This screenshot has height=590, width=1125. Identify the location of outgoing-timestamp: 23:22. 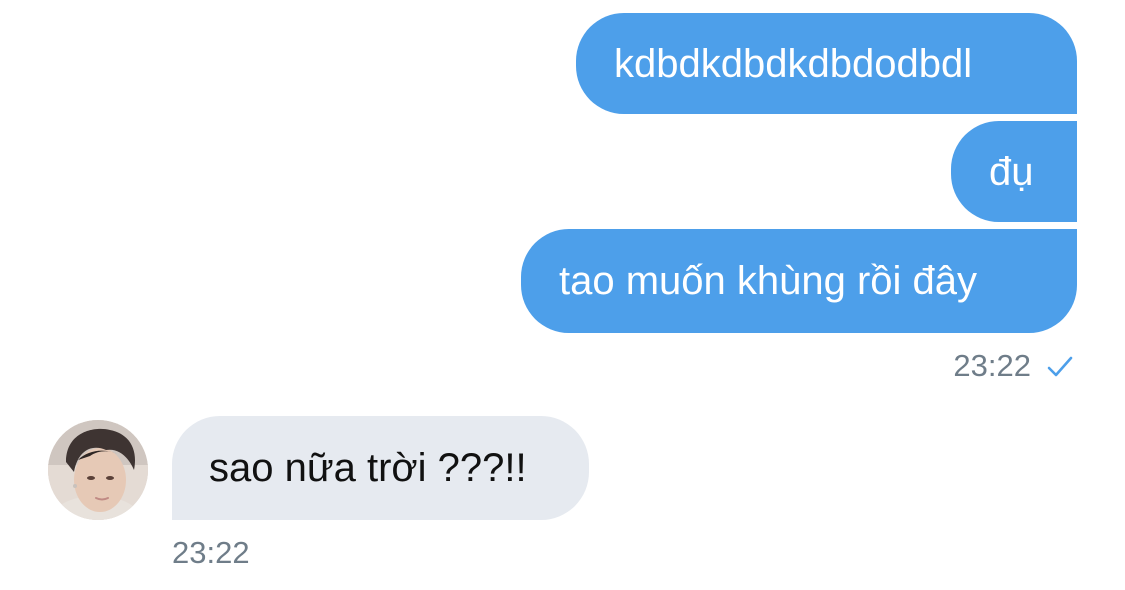
(992, 365).